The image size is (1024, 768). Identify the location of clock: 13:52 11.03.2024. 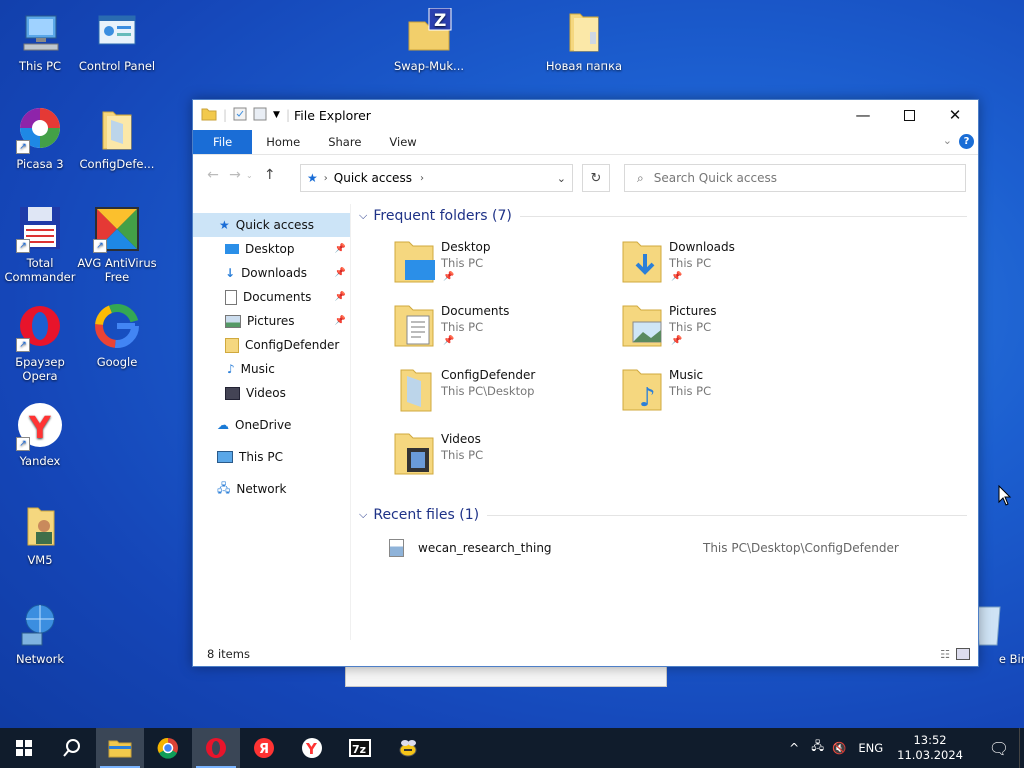
(930, 748).